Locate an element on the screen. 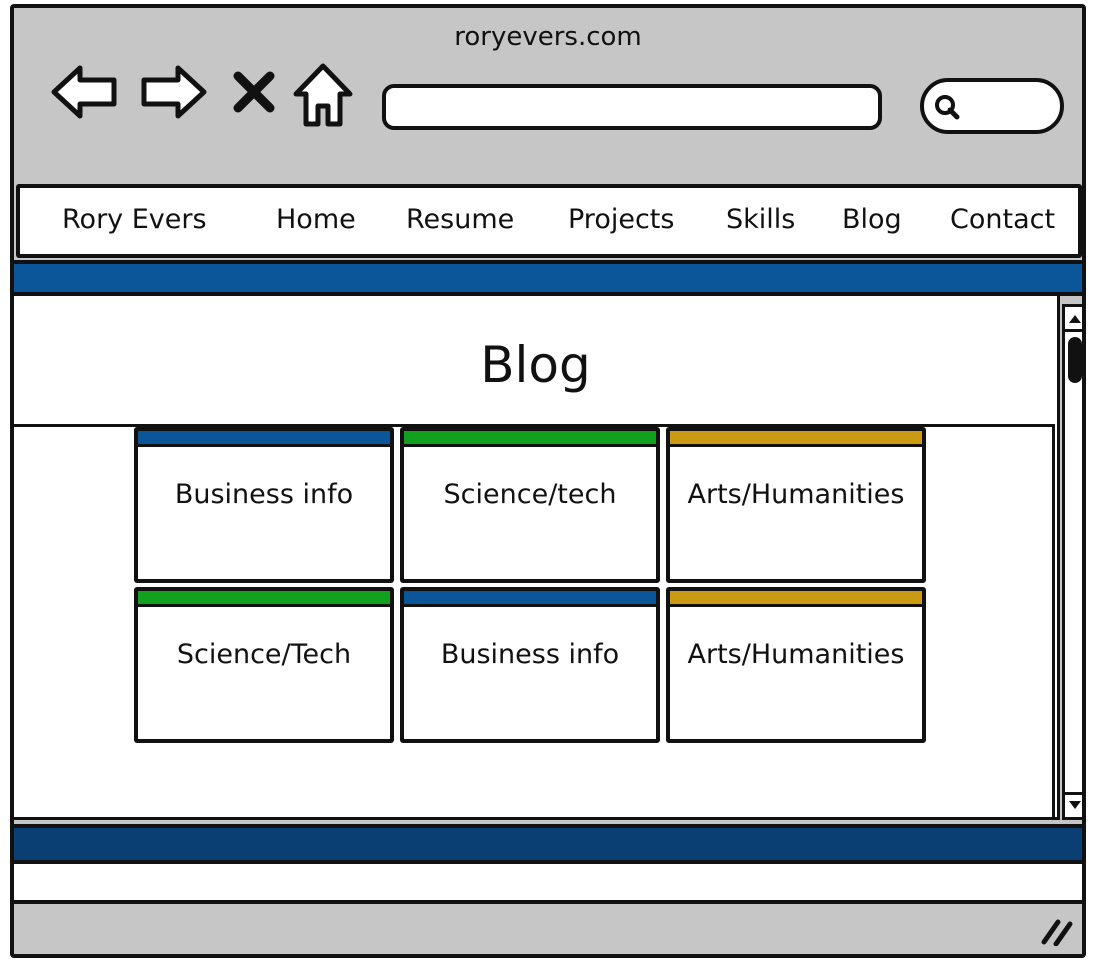  forward-arrow-icon is located at coordinates (174, 92).